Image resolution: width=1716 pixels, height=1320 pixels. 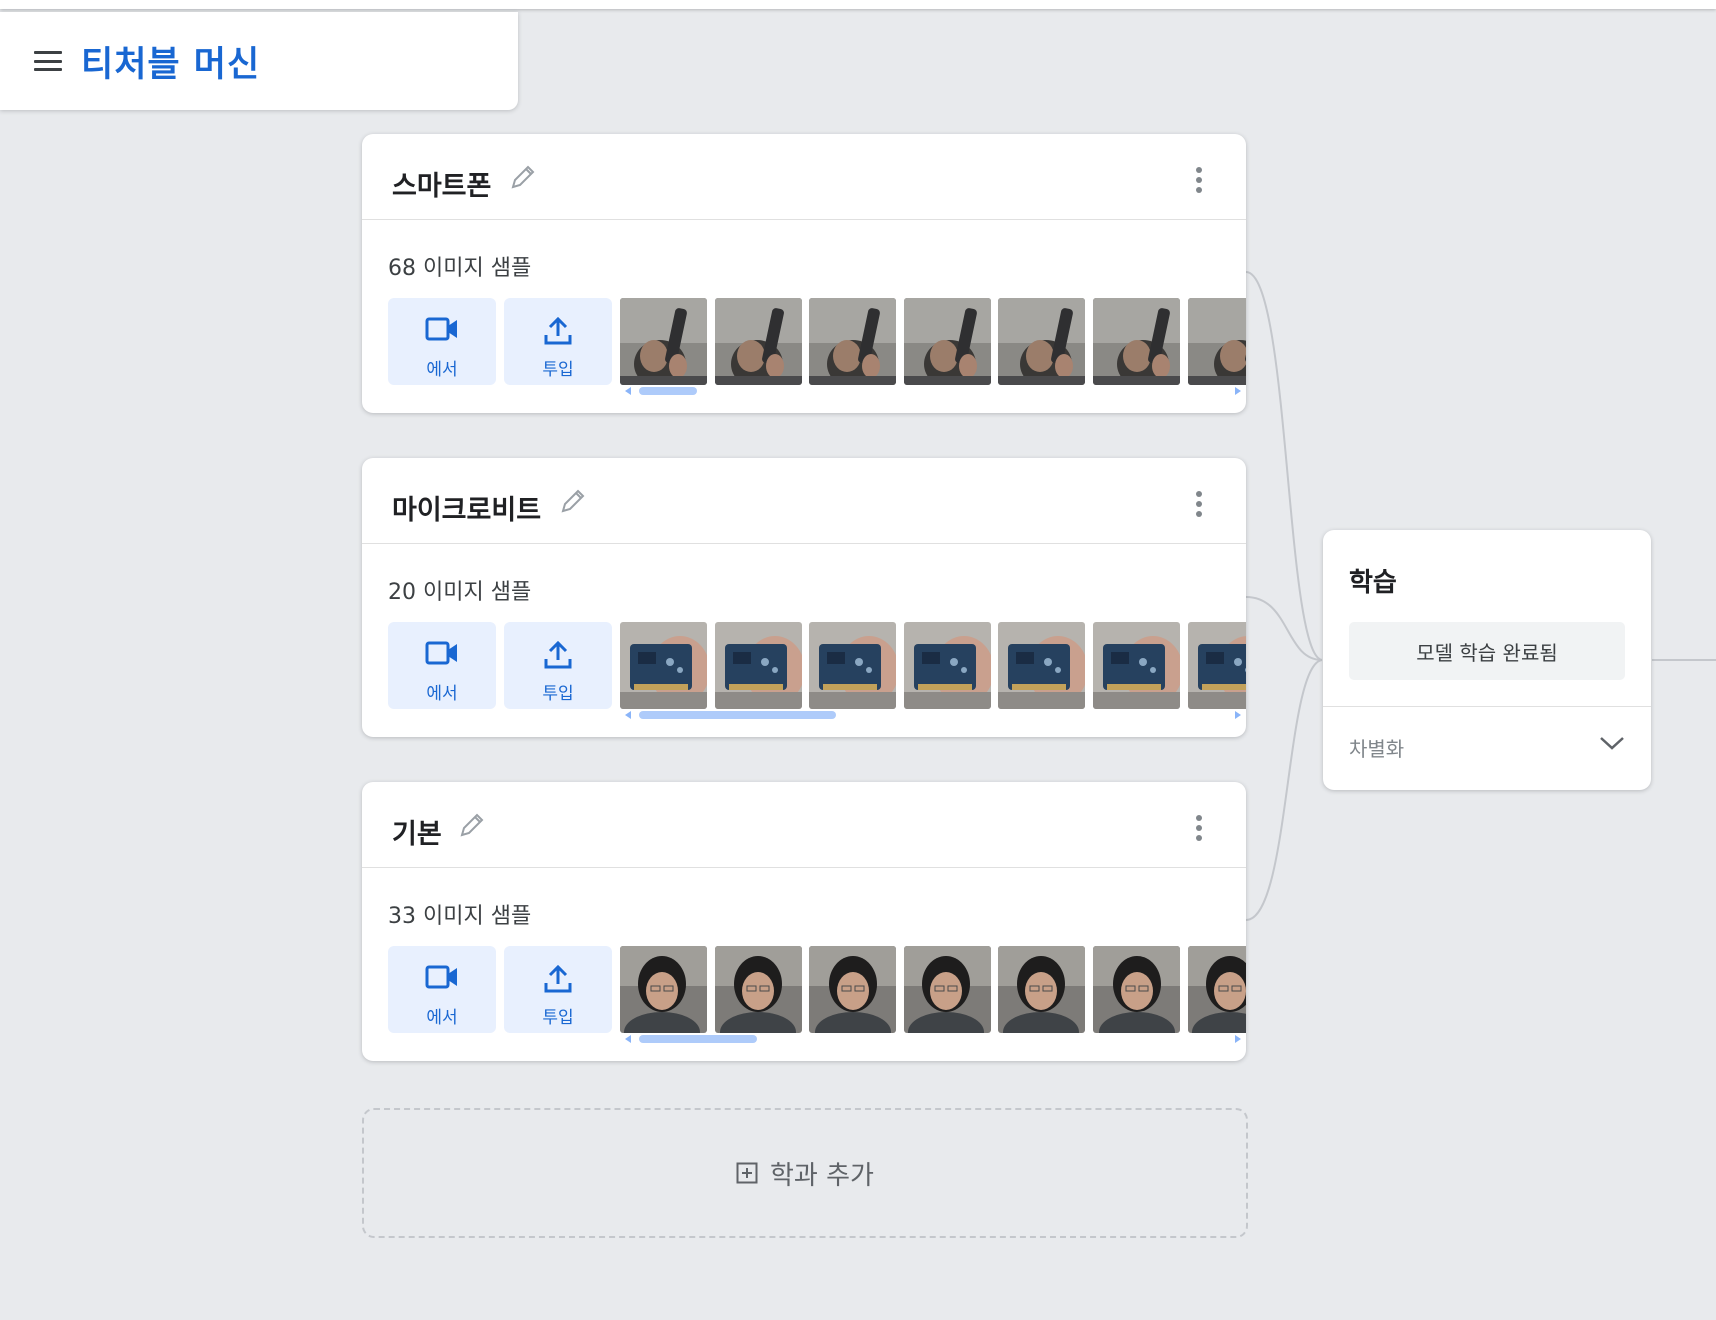 I want to click on training-panel: 학습 모델 학습 완료됨 차별화, so click(x=1487, y=660).